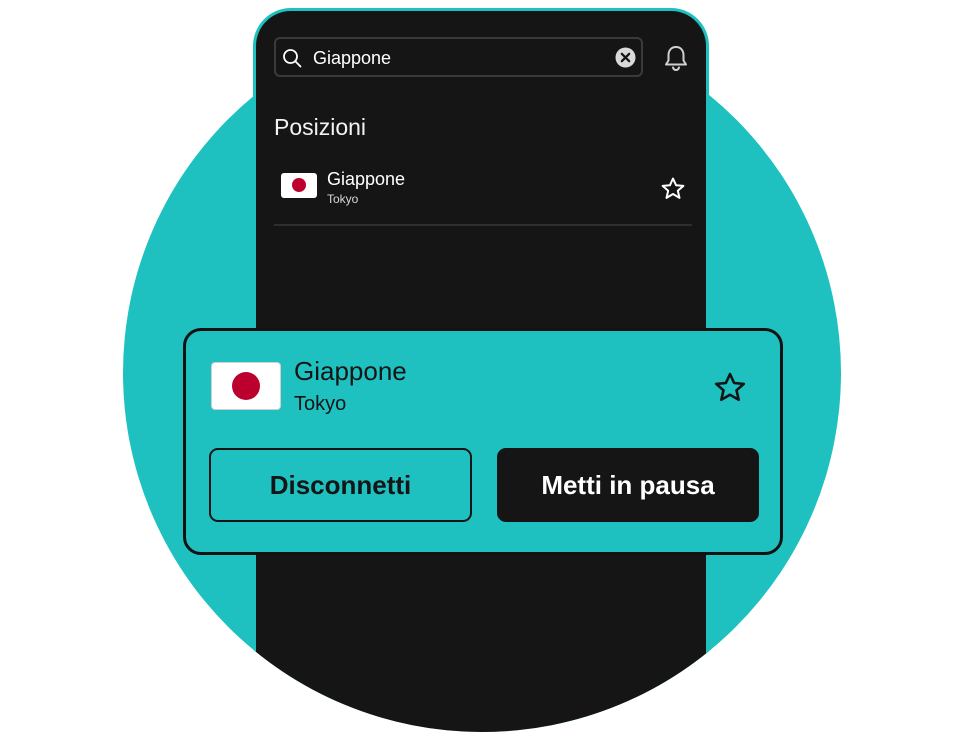  I want to click on section-title-locations: Posizioni, so click(320, 127).